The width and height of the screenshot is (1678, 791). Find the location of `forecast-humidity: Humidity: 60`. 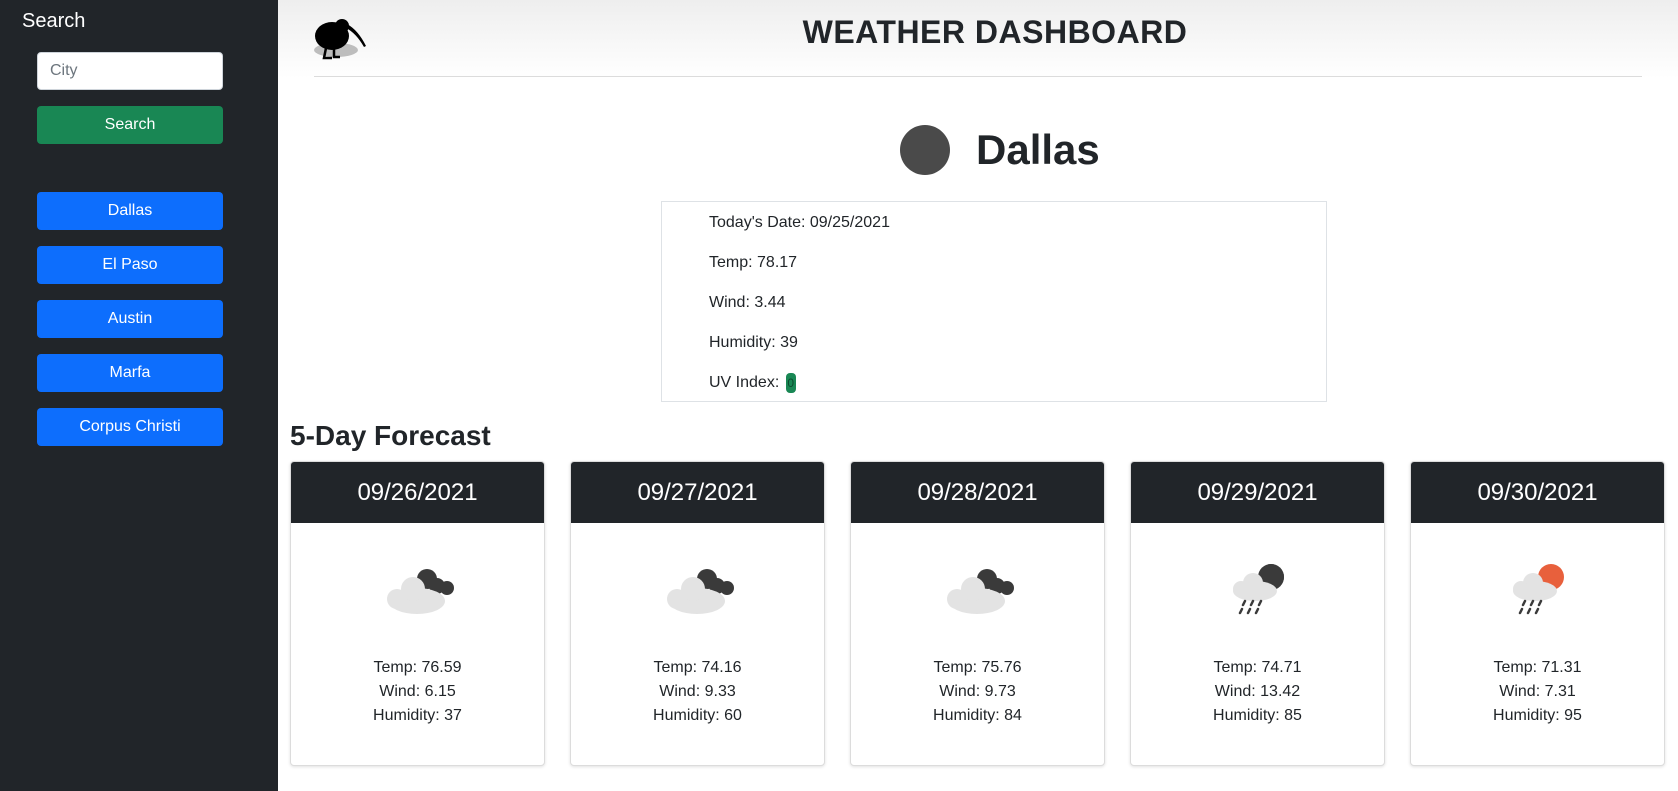

forecast-humidity: Humidity: 60 is located at coordinates (697, 715).